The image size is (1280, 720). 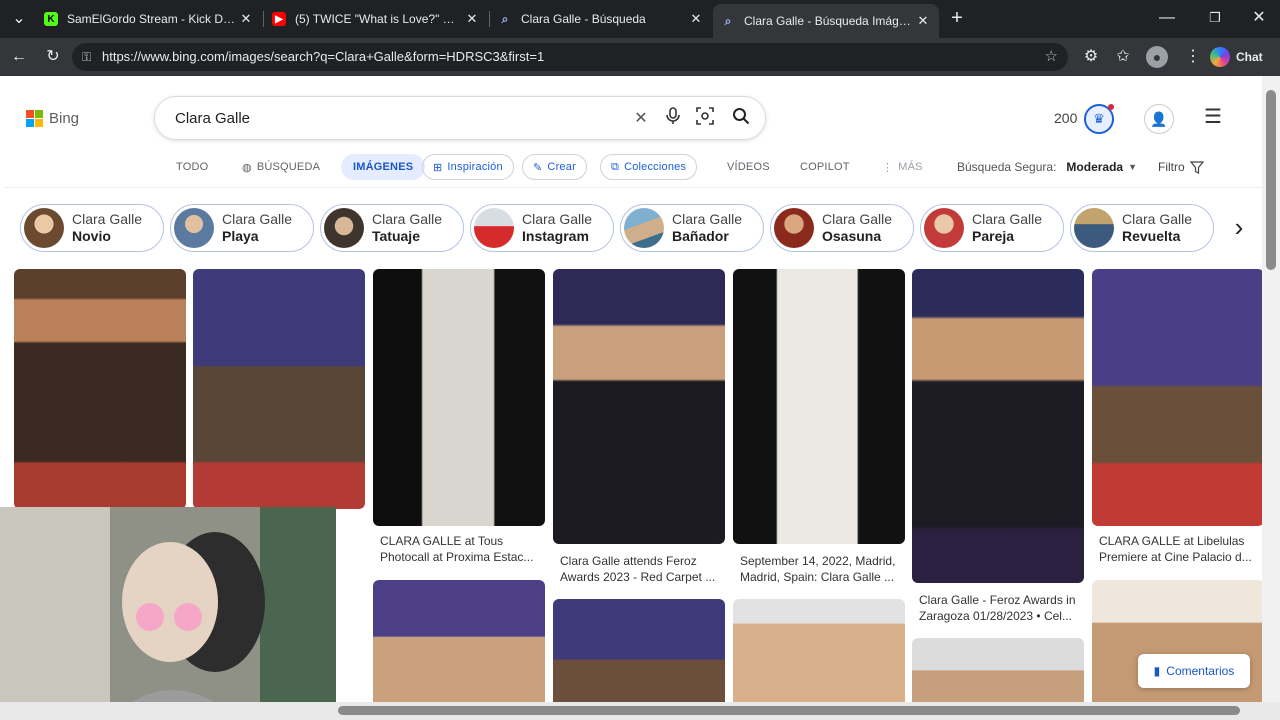 What do you see at coordinates (149, 19) in the screenshot?
I see `tab-kick: K SamElGordo Stream - Kick Dashboard ✕` at bounding box center [149, 19].